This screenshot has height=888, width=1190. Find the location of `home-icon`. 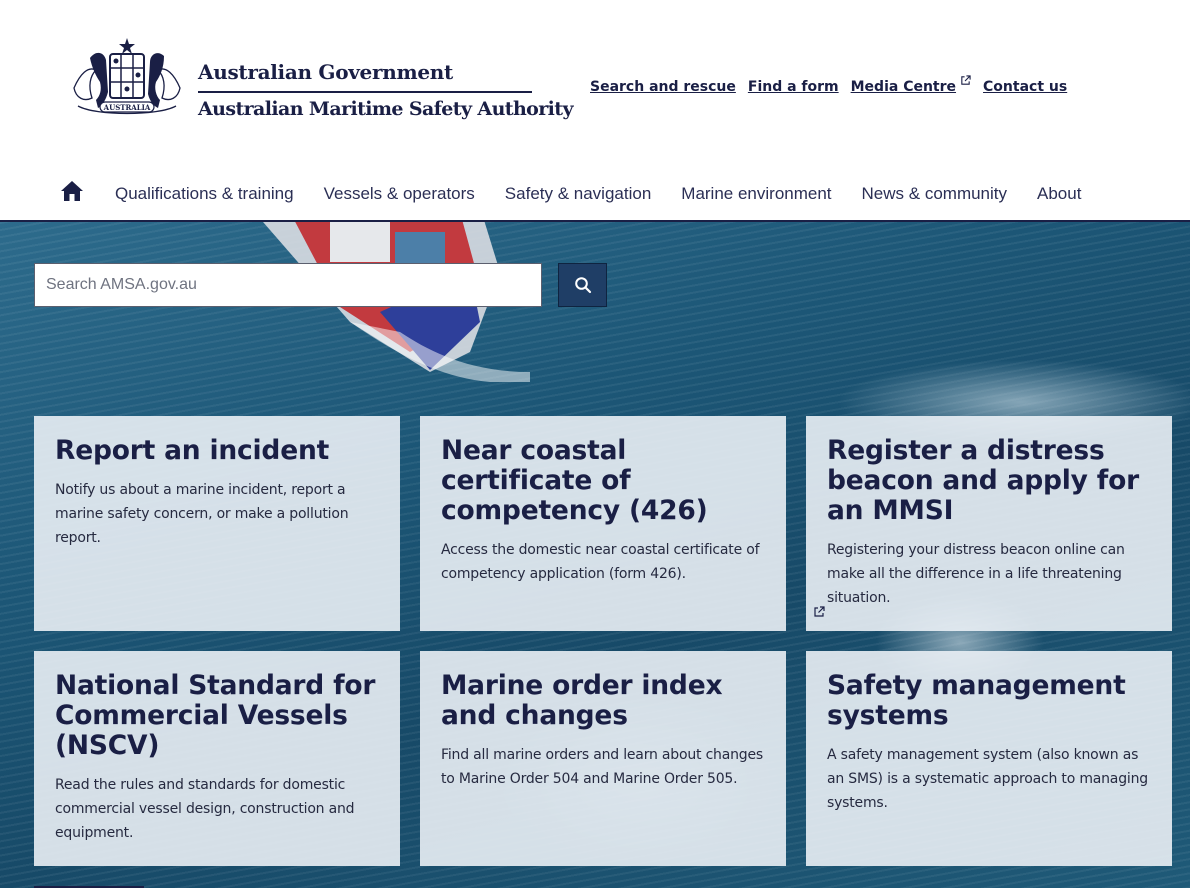

home-icon is located at coordinates (72, 191).